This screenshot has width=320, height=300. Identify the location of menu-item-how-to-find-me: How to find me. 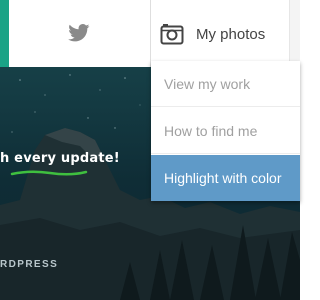
(225, 131).